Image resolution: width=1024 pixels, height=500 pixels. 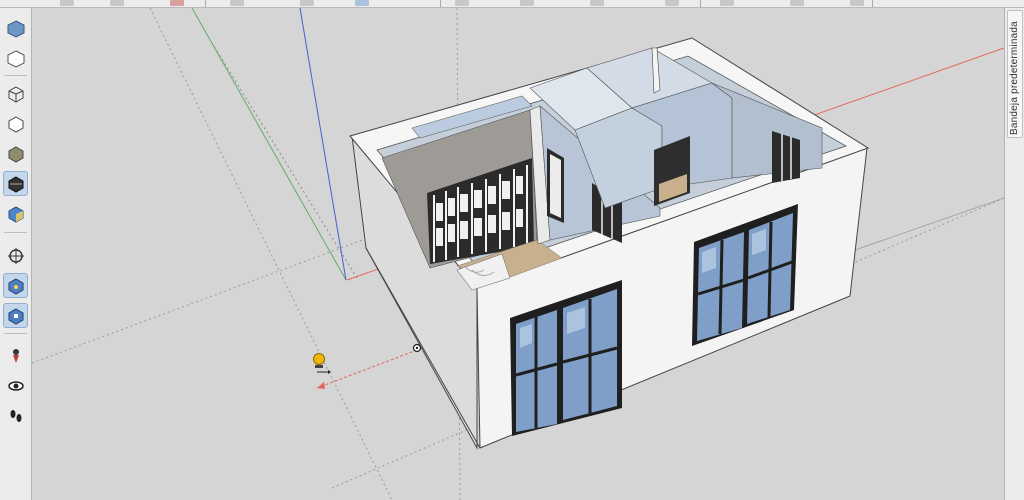 I want to click on front-view-icon, so click(x=15, y=28).